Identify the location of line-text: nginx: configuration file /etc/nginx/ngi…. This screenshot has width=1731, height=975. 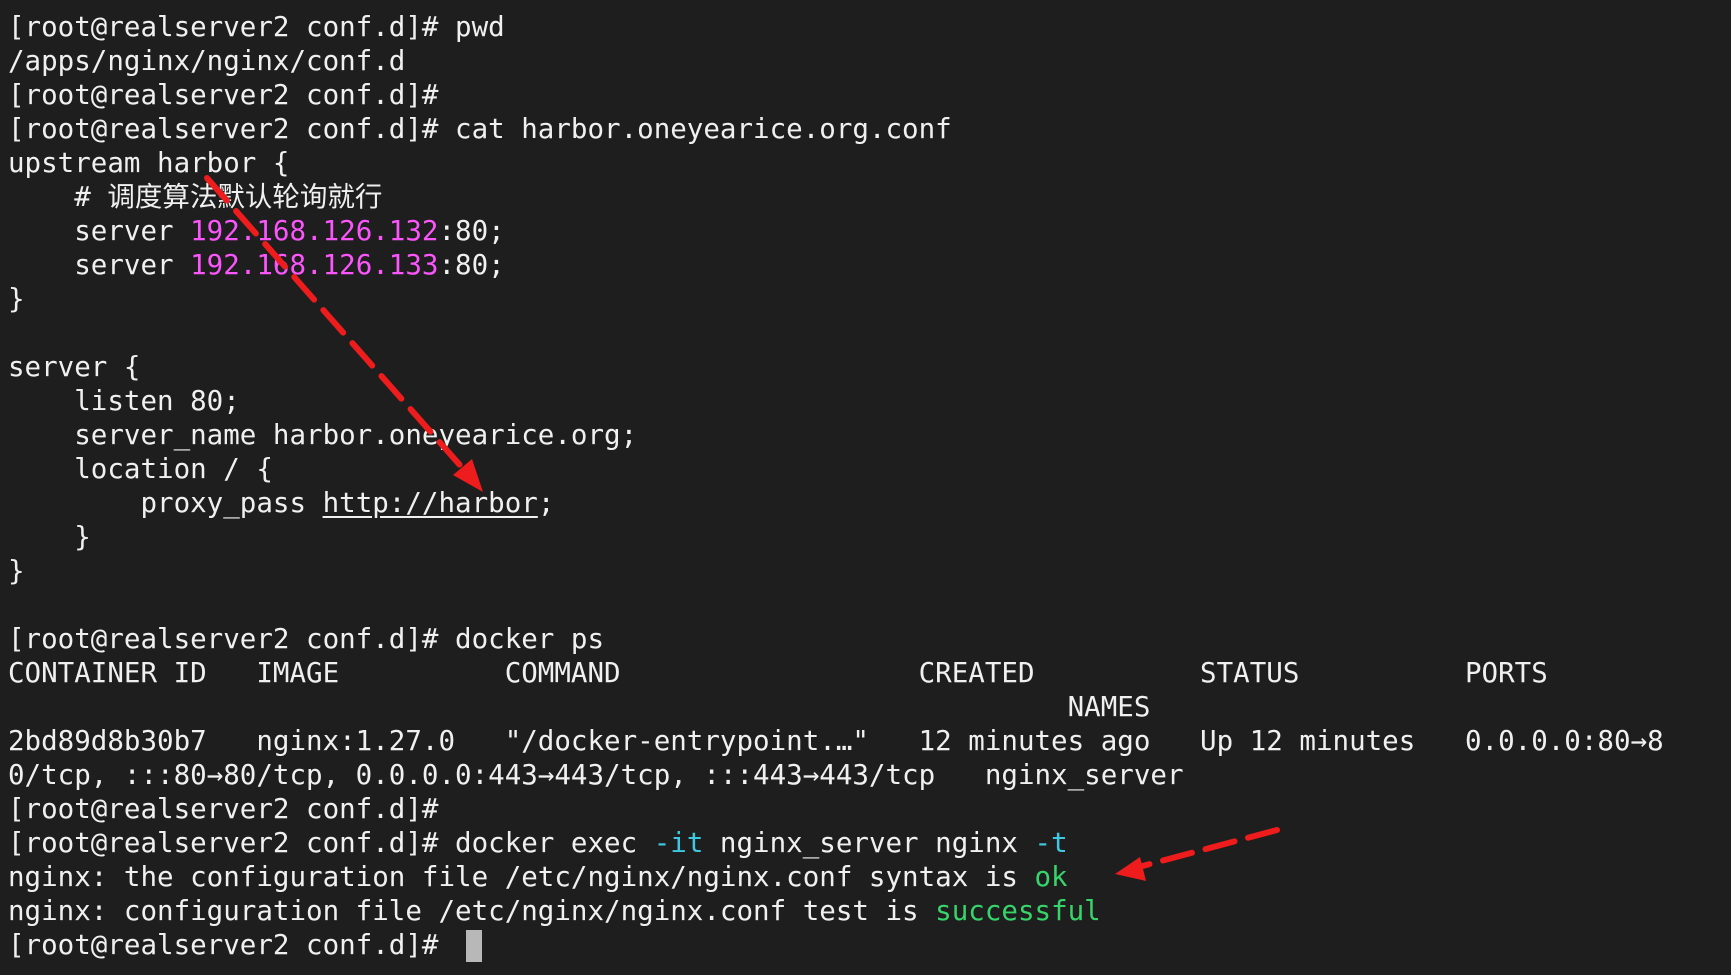
(472, 911).